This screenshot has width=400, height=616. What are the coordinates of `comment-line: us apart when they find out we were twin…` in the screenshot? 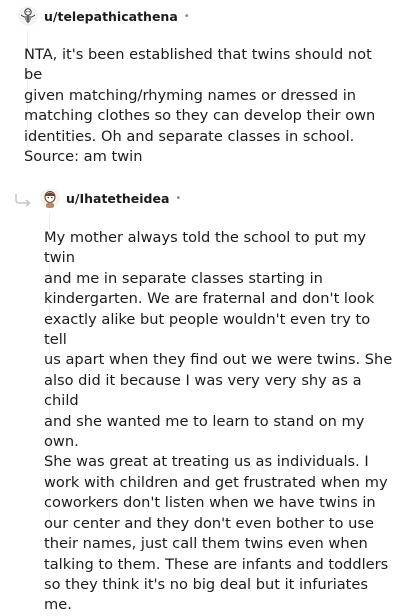 It's located at (218, 360).